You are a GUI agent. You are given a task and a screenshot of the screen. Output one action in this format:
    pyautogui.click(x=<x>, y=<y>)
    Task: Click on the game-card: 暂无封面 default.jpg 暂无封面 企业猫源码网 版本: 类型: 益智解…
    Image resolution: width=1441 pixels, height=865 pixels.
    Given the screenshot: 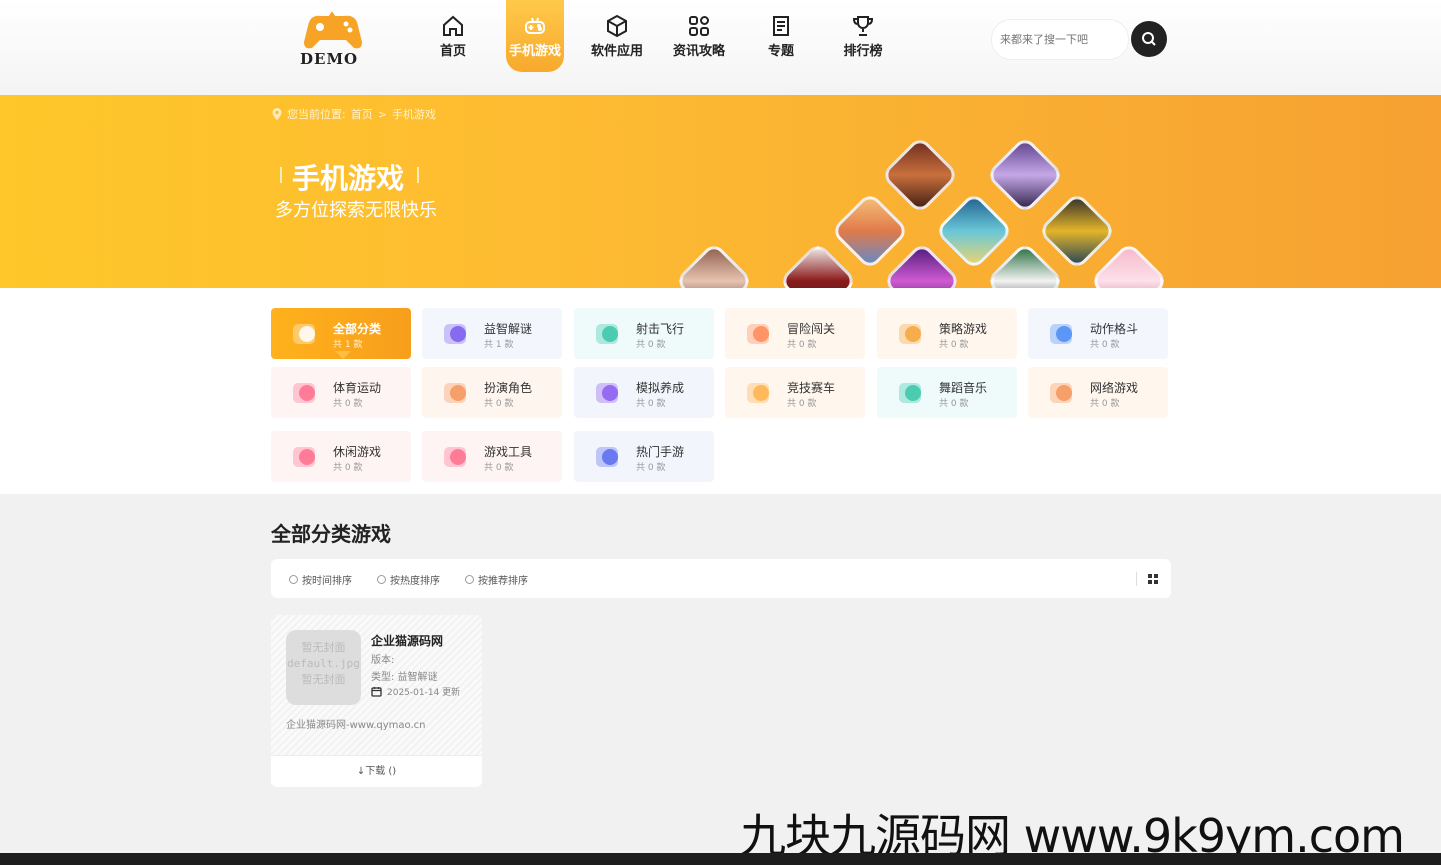 What is the action you would take?
    pyautogui.click(x=376, y=701)
    